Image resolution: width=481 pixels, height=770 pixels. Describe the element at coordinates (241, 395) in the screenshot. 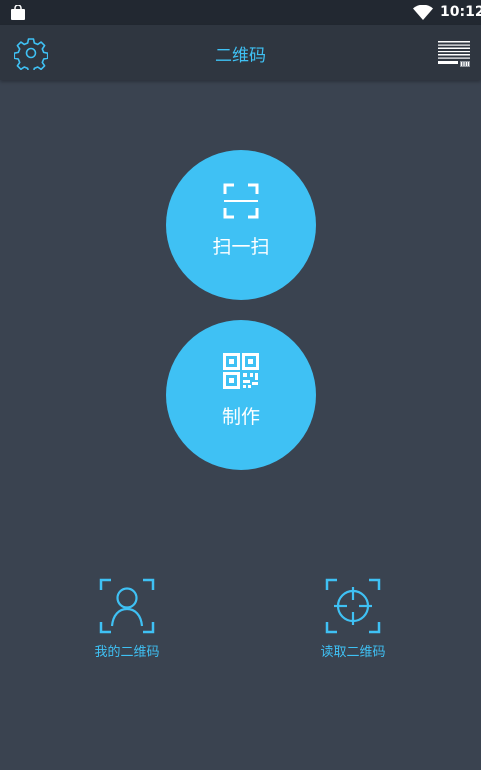

I see `make-qr-button: 制作` at that location.